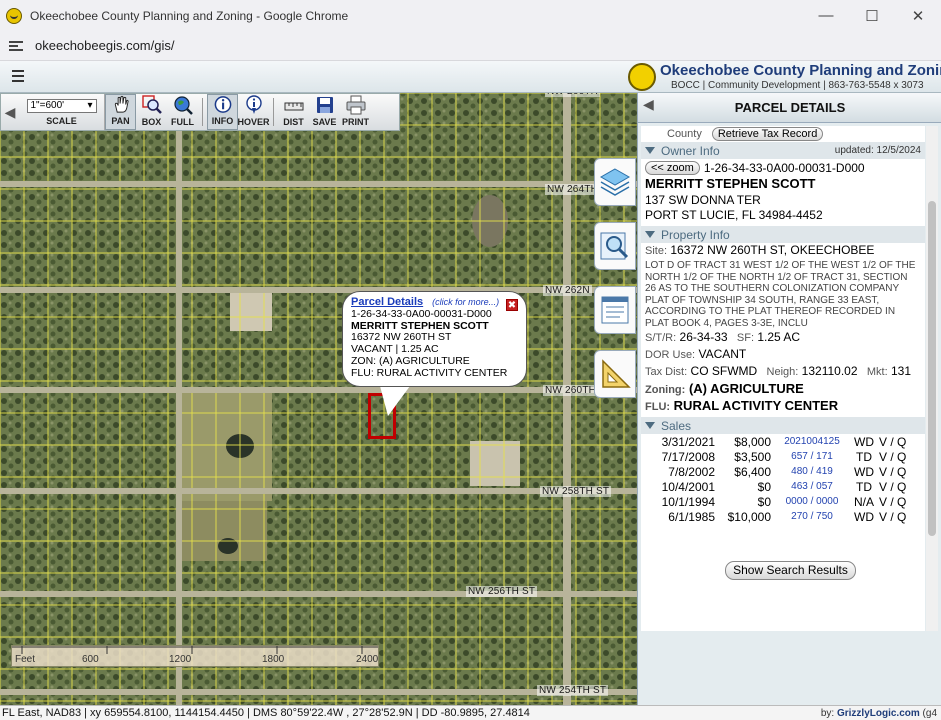  What do you see at coordinates (182, 112) in the screenshot?
I see `full-extent-tool-button: FULL` at bounding box center [182, 112].